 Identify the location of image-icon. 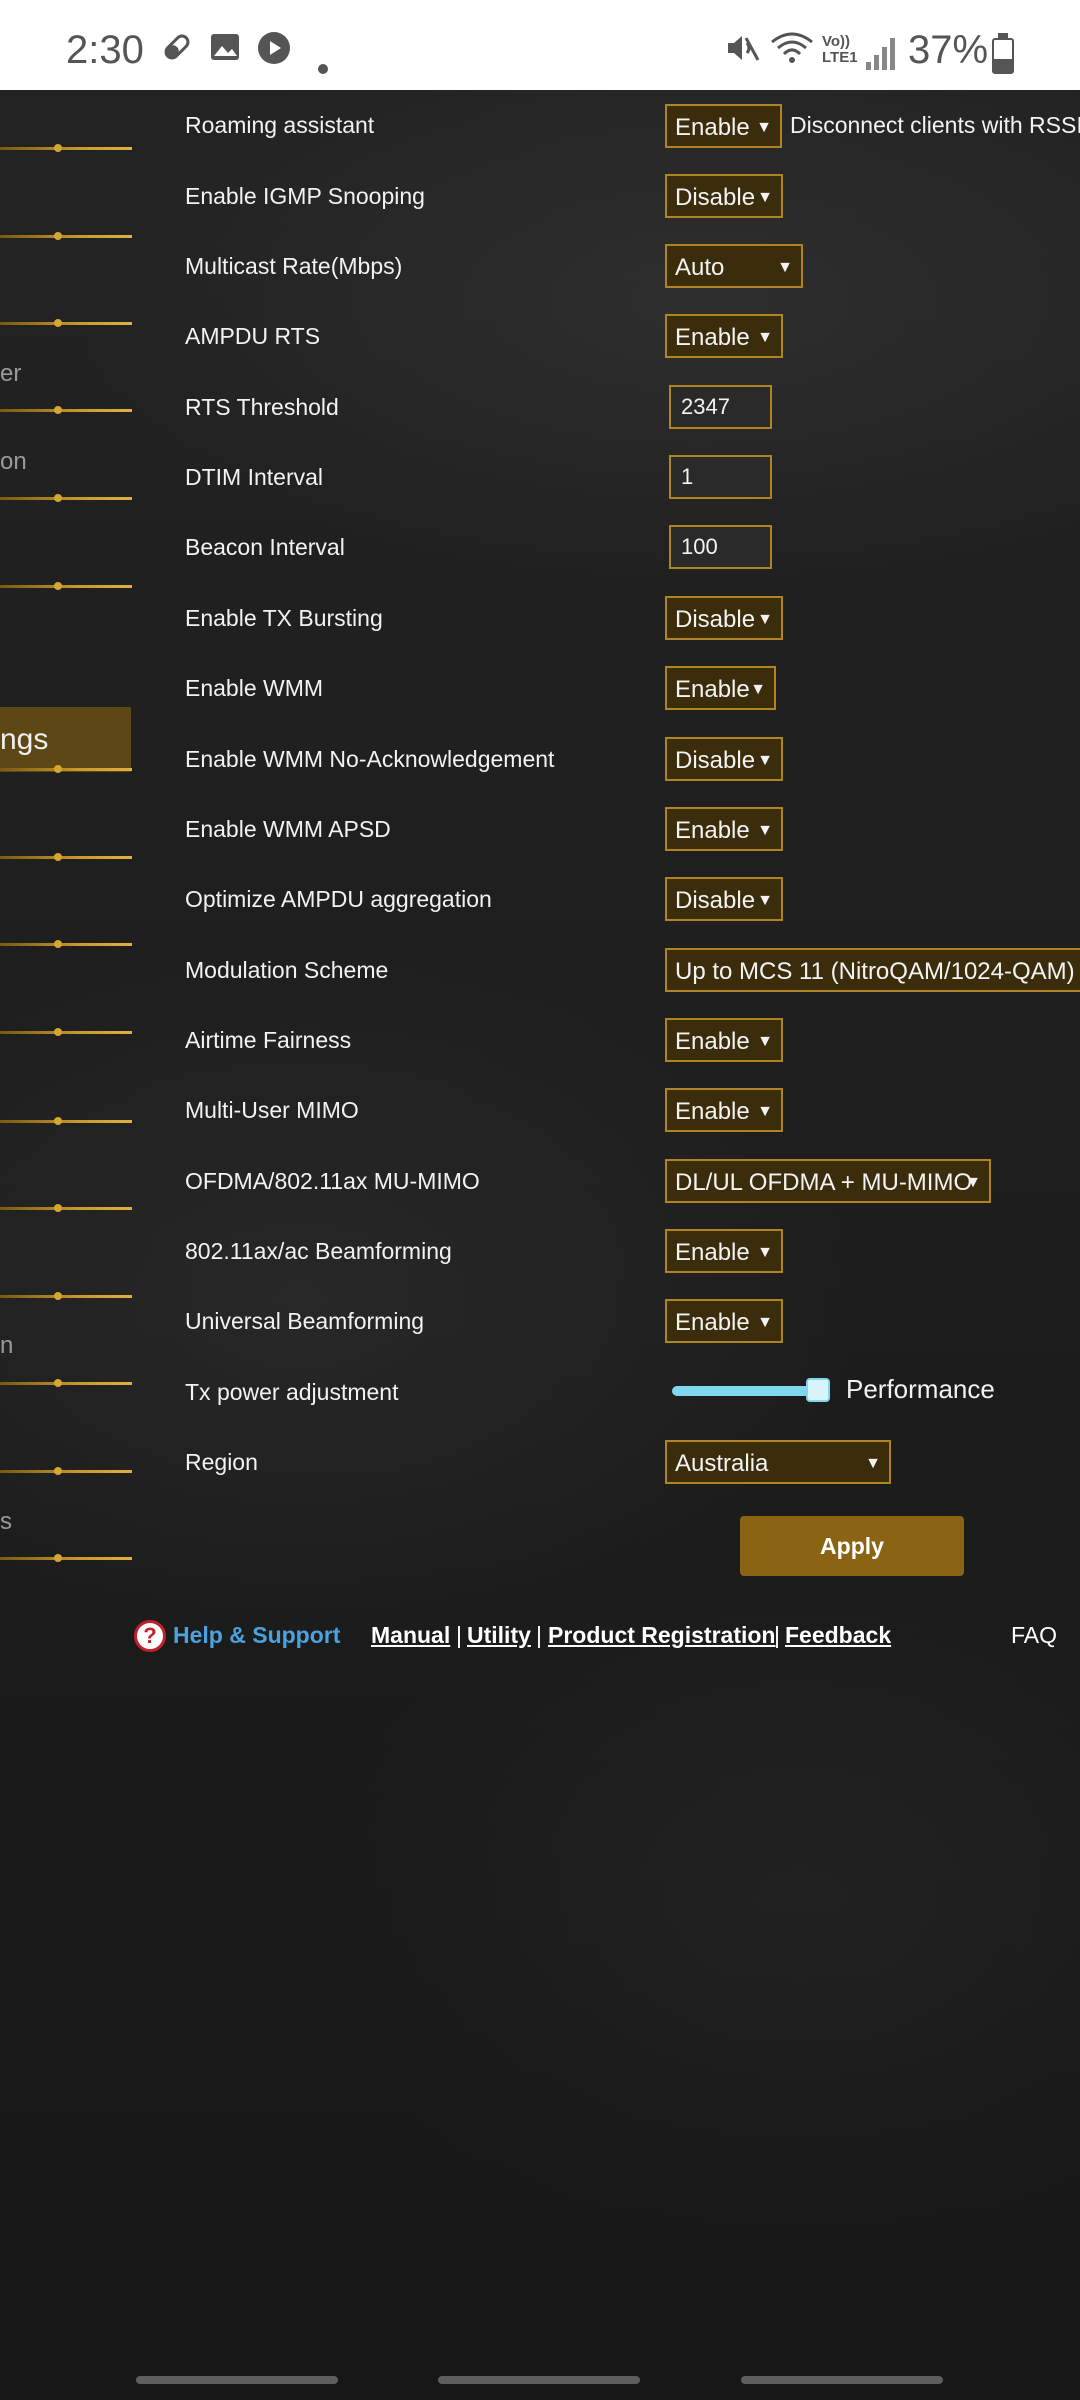
(225, 50).